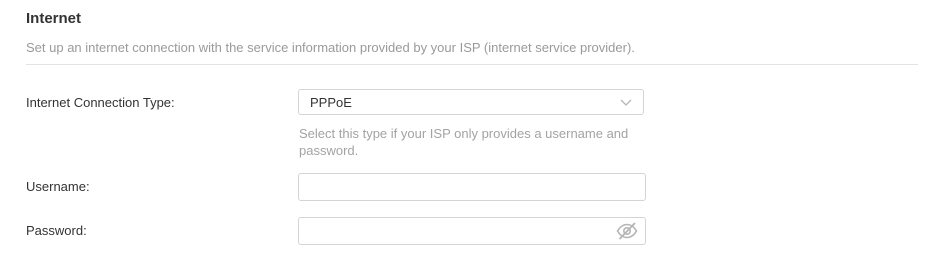  Describe the element at coordinates (58, 186) in the screenshot. I see `username-label: Username:` at that location.